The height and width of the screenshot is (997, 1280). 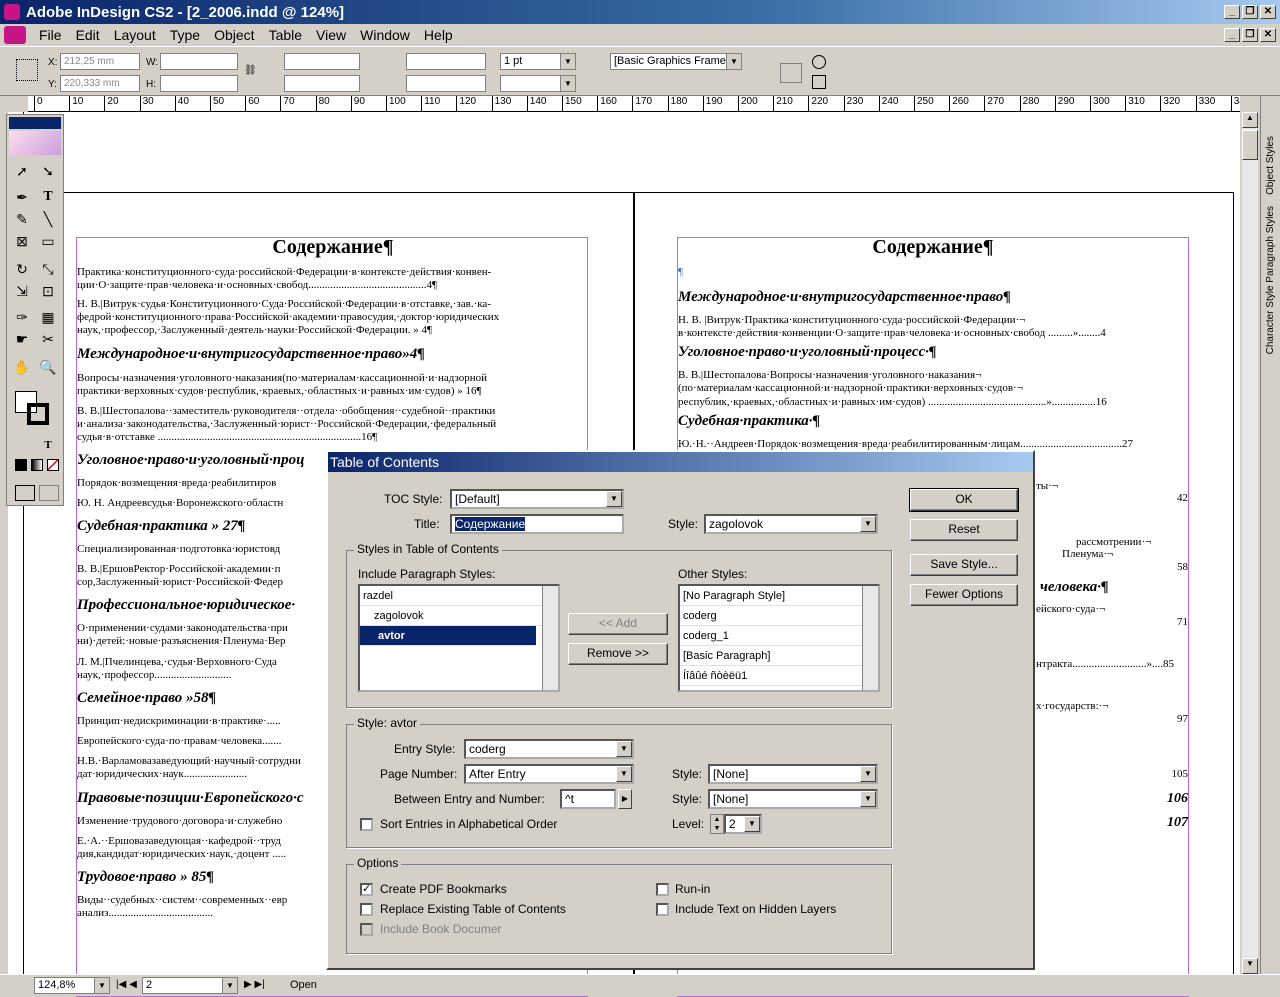 What do you see at coordinates (22, 197) in the screenshot?
I see `pen-tool-icon: ✒` at bounding box center [22, 197].